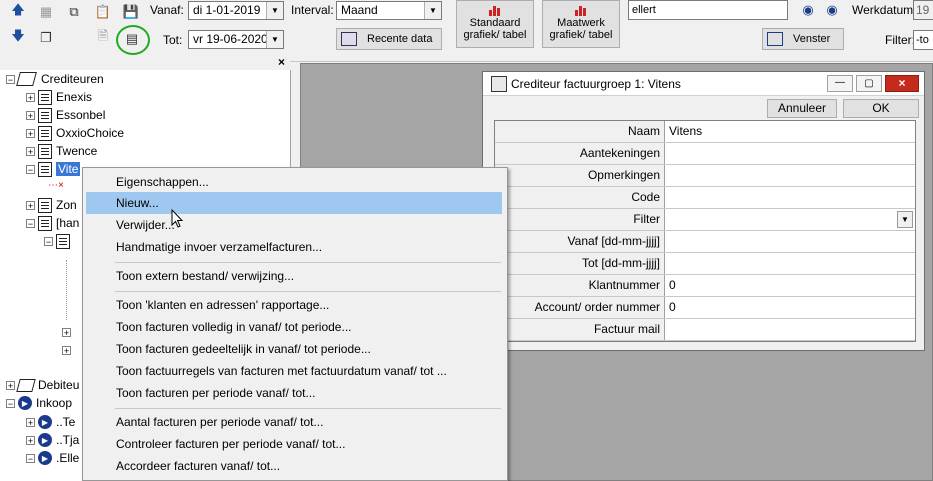 This screenshot has height=481, width=933. Describe the element at coordinates (790, 131) in the screenshot. I see `naam-field: Vitens` at that location.